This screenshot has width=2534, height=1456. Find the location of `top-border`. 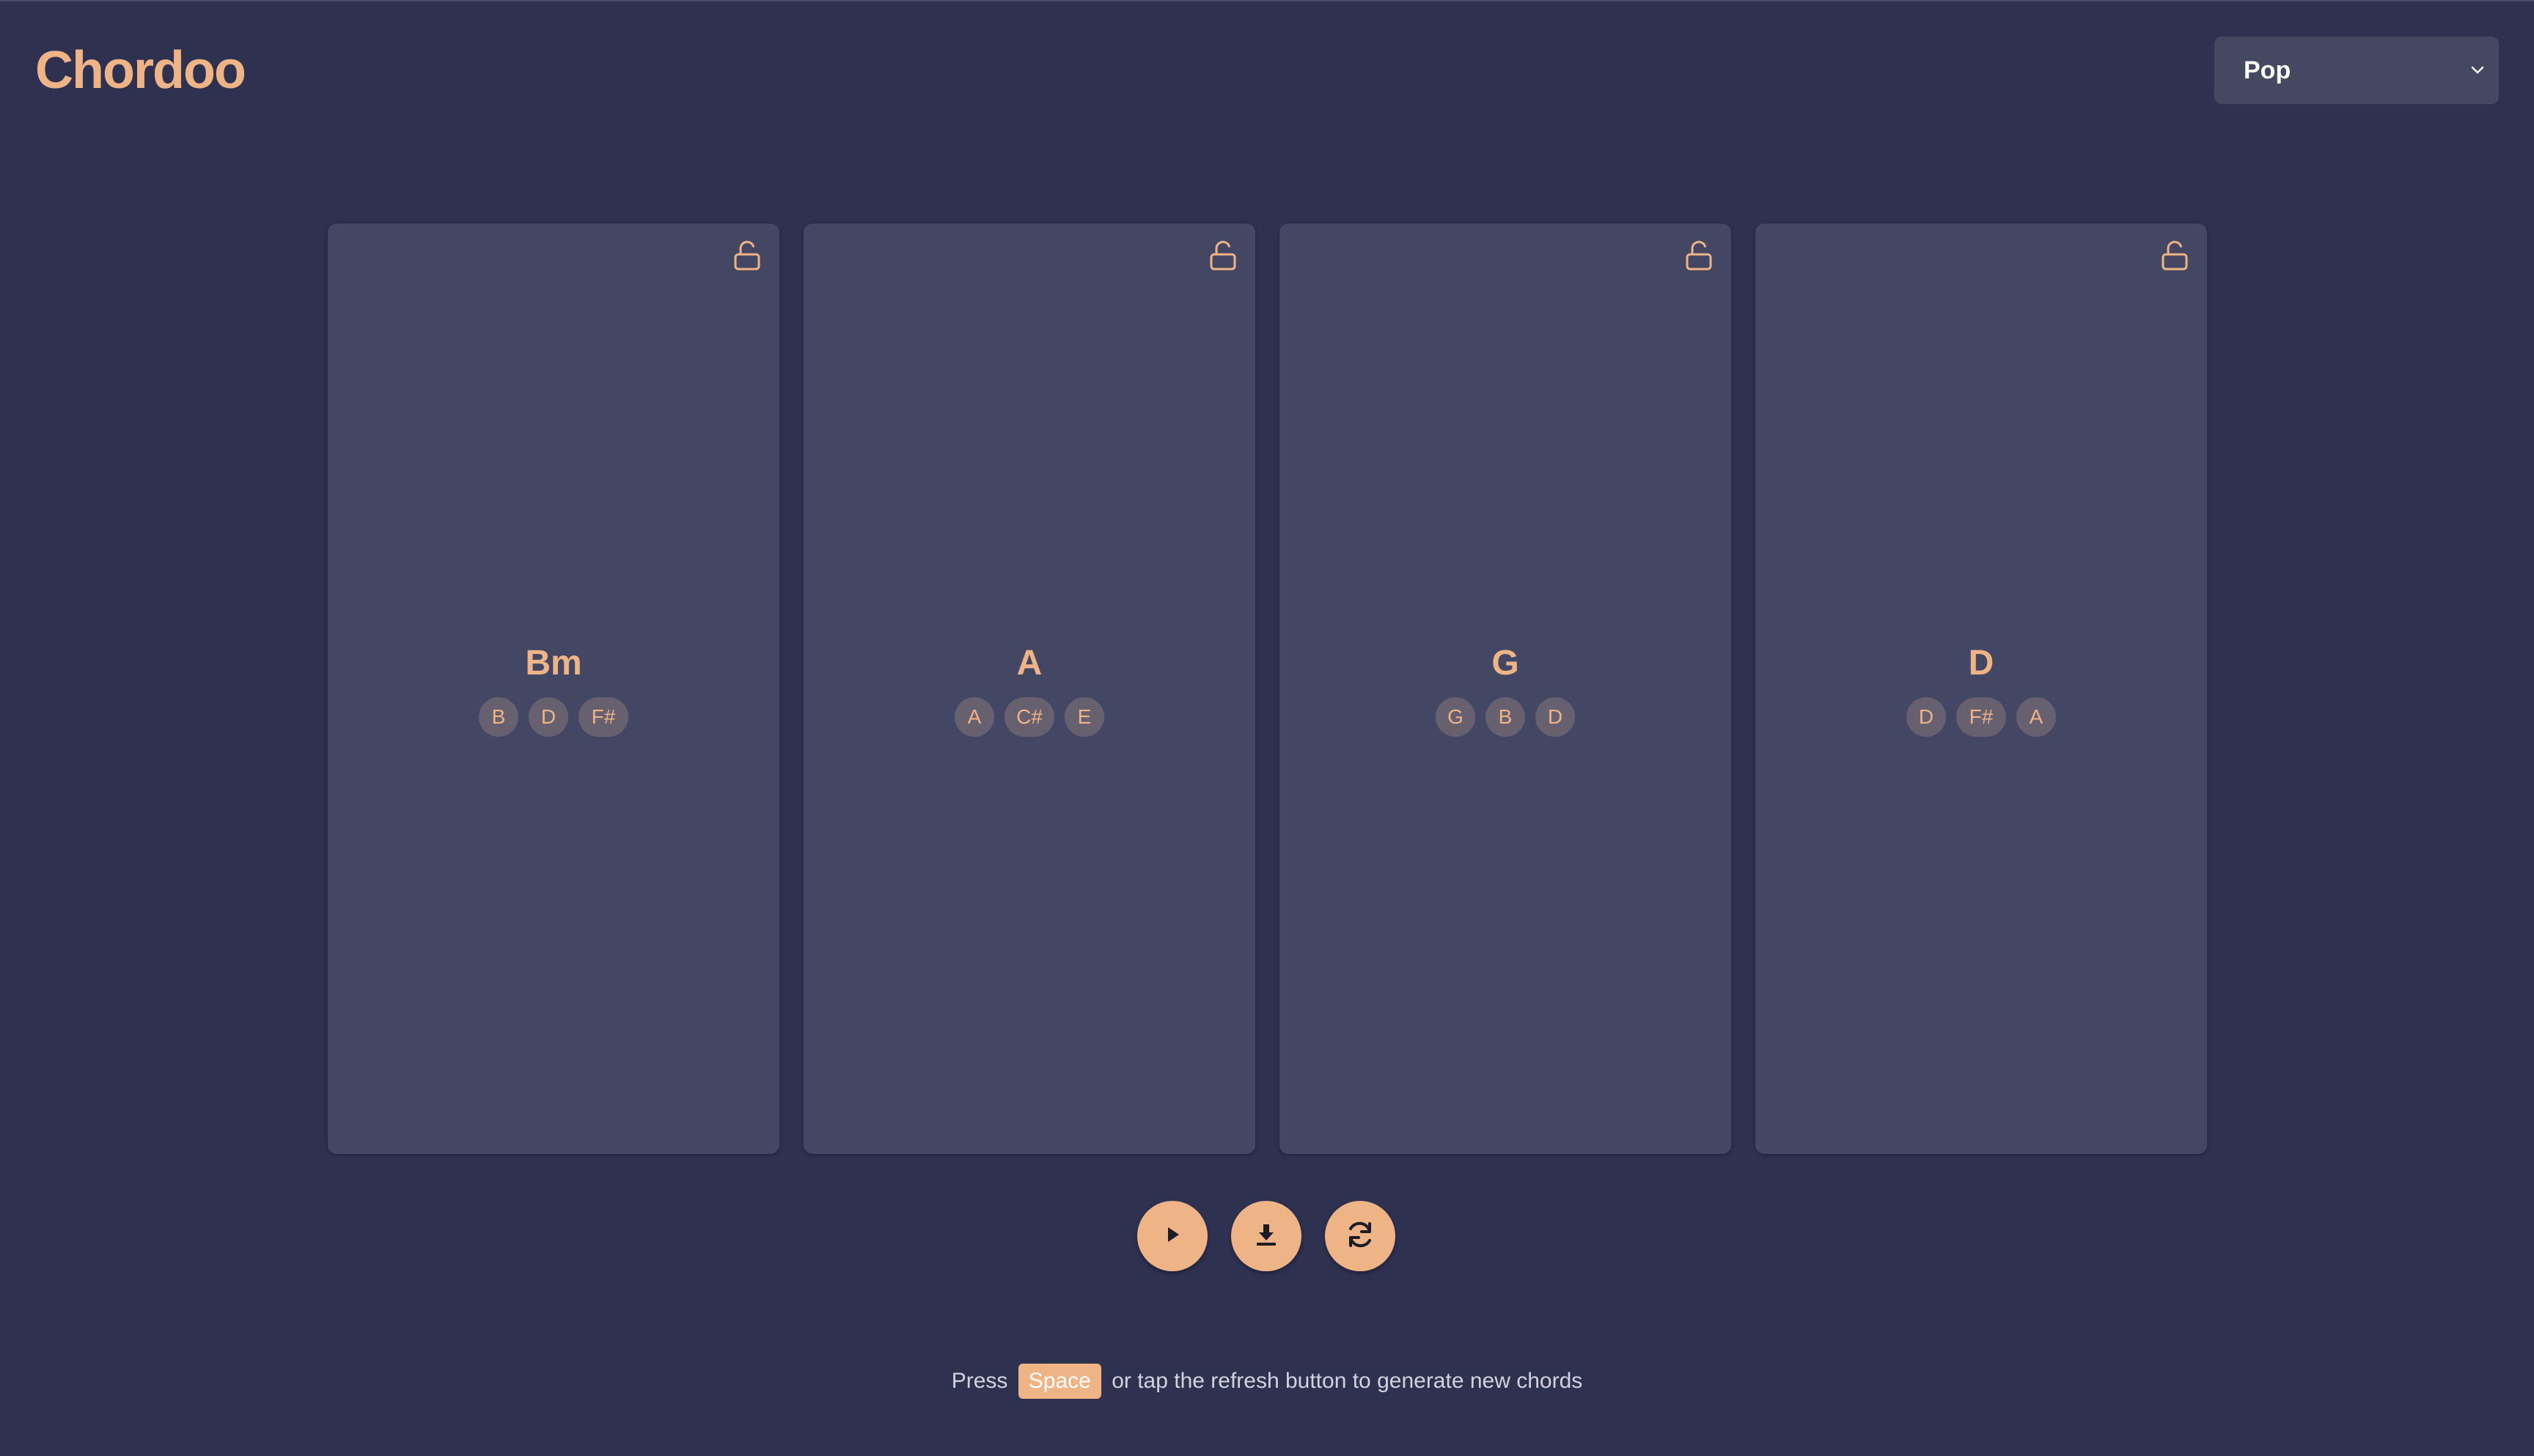

top-border is located at coordinates (1267, 0).